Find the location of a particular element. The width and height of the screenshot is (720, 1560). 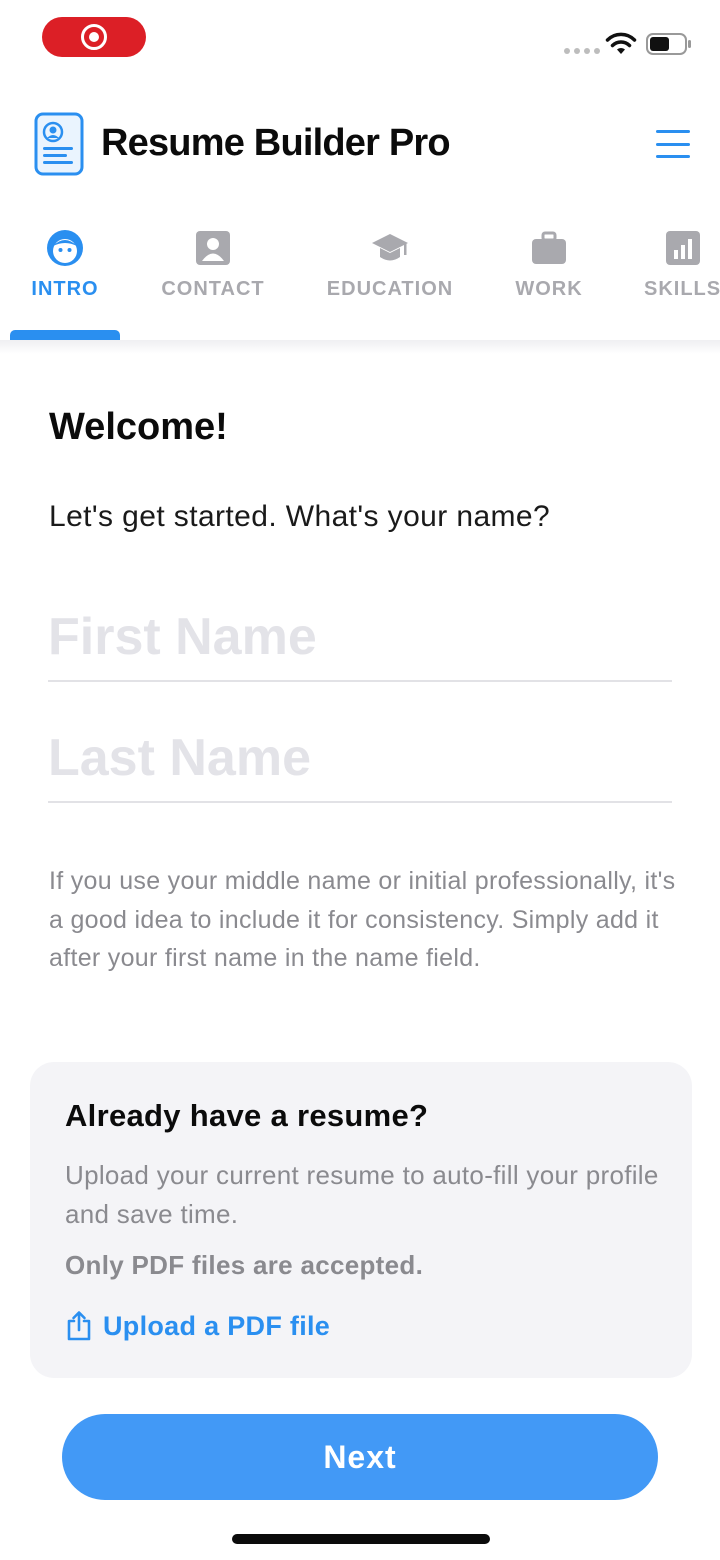

first-name-field is located at coordinates (360, 638).